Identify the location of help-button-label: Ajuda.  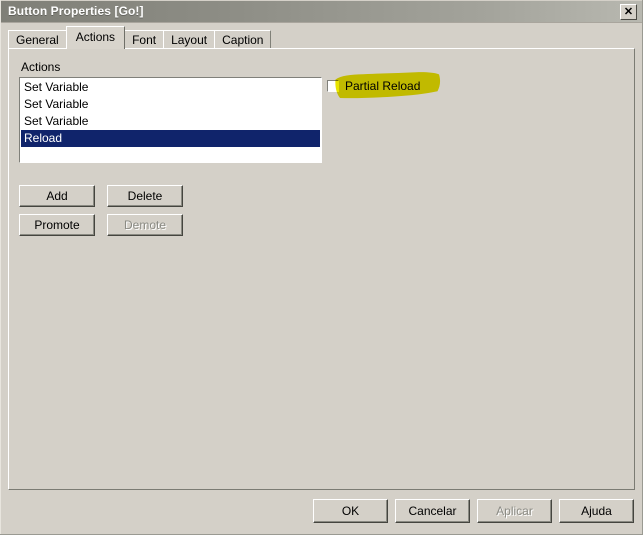
(596, 511).